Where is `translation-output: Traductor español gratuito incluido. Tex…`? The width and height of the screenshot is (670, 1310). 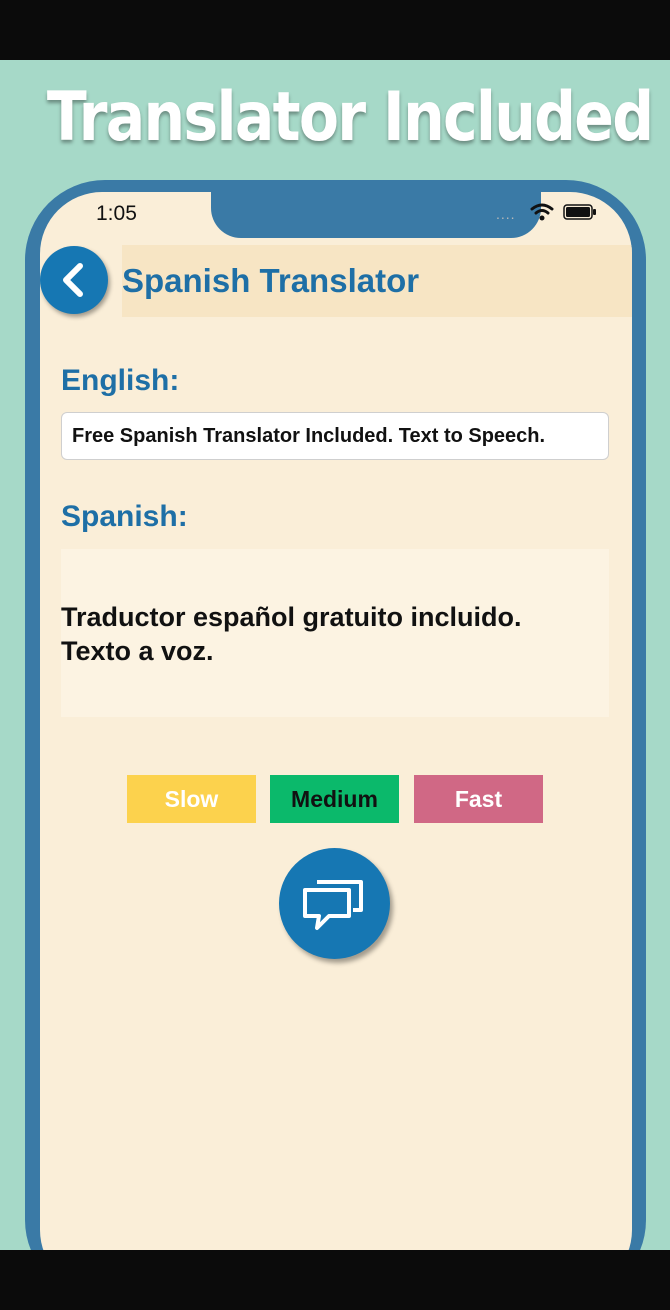 translation-output: Traductor español gratuito incluido. Tex… is located at coordinates (335, 634).